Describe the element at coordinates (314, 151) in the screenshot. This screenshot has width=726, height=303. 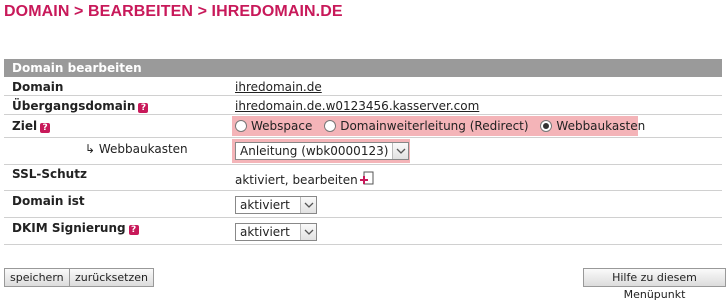
I see `webbaukasten-select-value: Anleitung (wbk0000123)` at that location.